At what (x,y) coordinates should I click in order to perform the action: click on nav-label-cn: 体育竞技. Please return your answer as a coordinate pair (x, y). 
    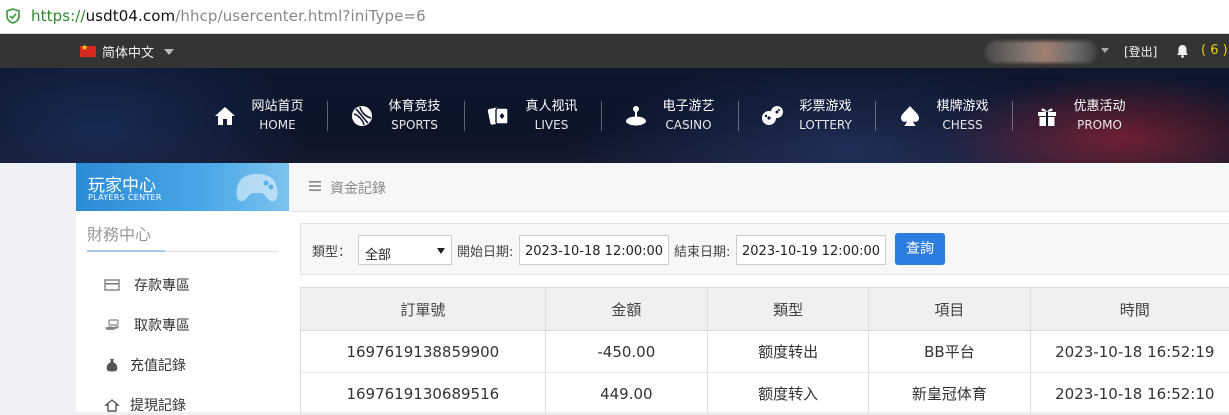
    Looking at the image, I should click on (414, 107).